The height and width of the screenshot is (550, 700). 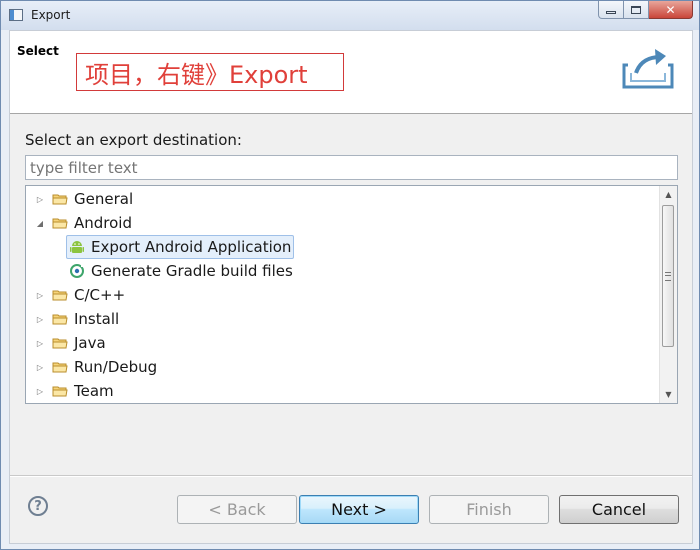 I want to click on wizard-header: Select 项目，右键》Export, so click(x=351, y=72).